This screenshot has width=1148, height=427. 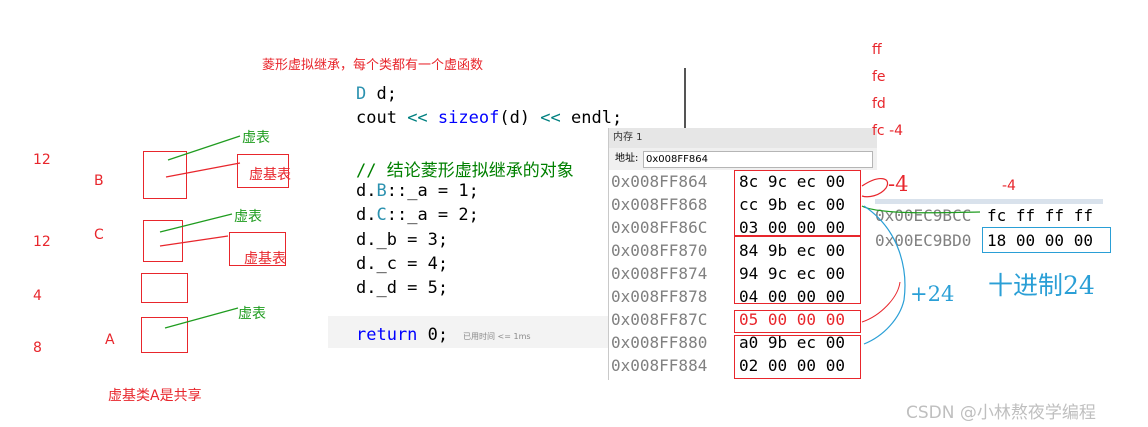 I want to click on pointer-lines-right, so click(x=921, y=261).